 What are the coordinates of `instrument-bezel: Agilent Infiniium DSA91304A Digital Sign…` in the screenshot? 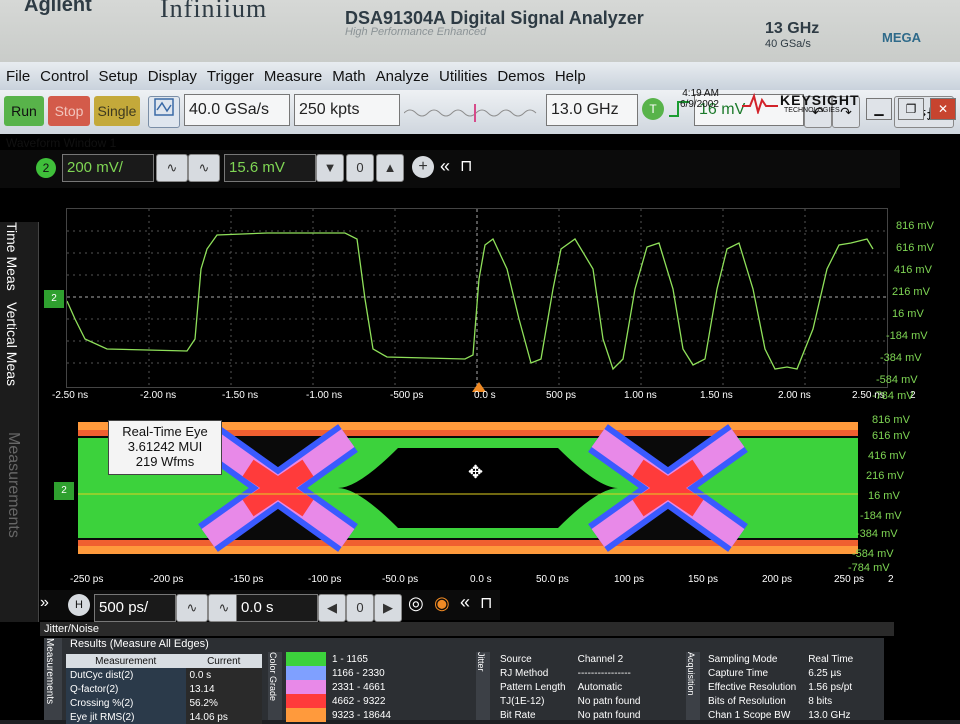 It's located at (480, 32).